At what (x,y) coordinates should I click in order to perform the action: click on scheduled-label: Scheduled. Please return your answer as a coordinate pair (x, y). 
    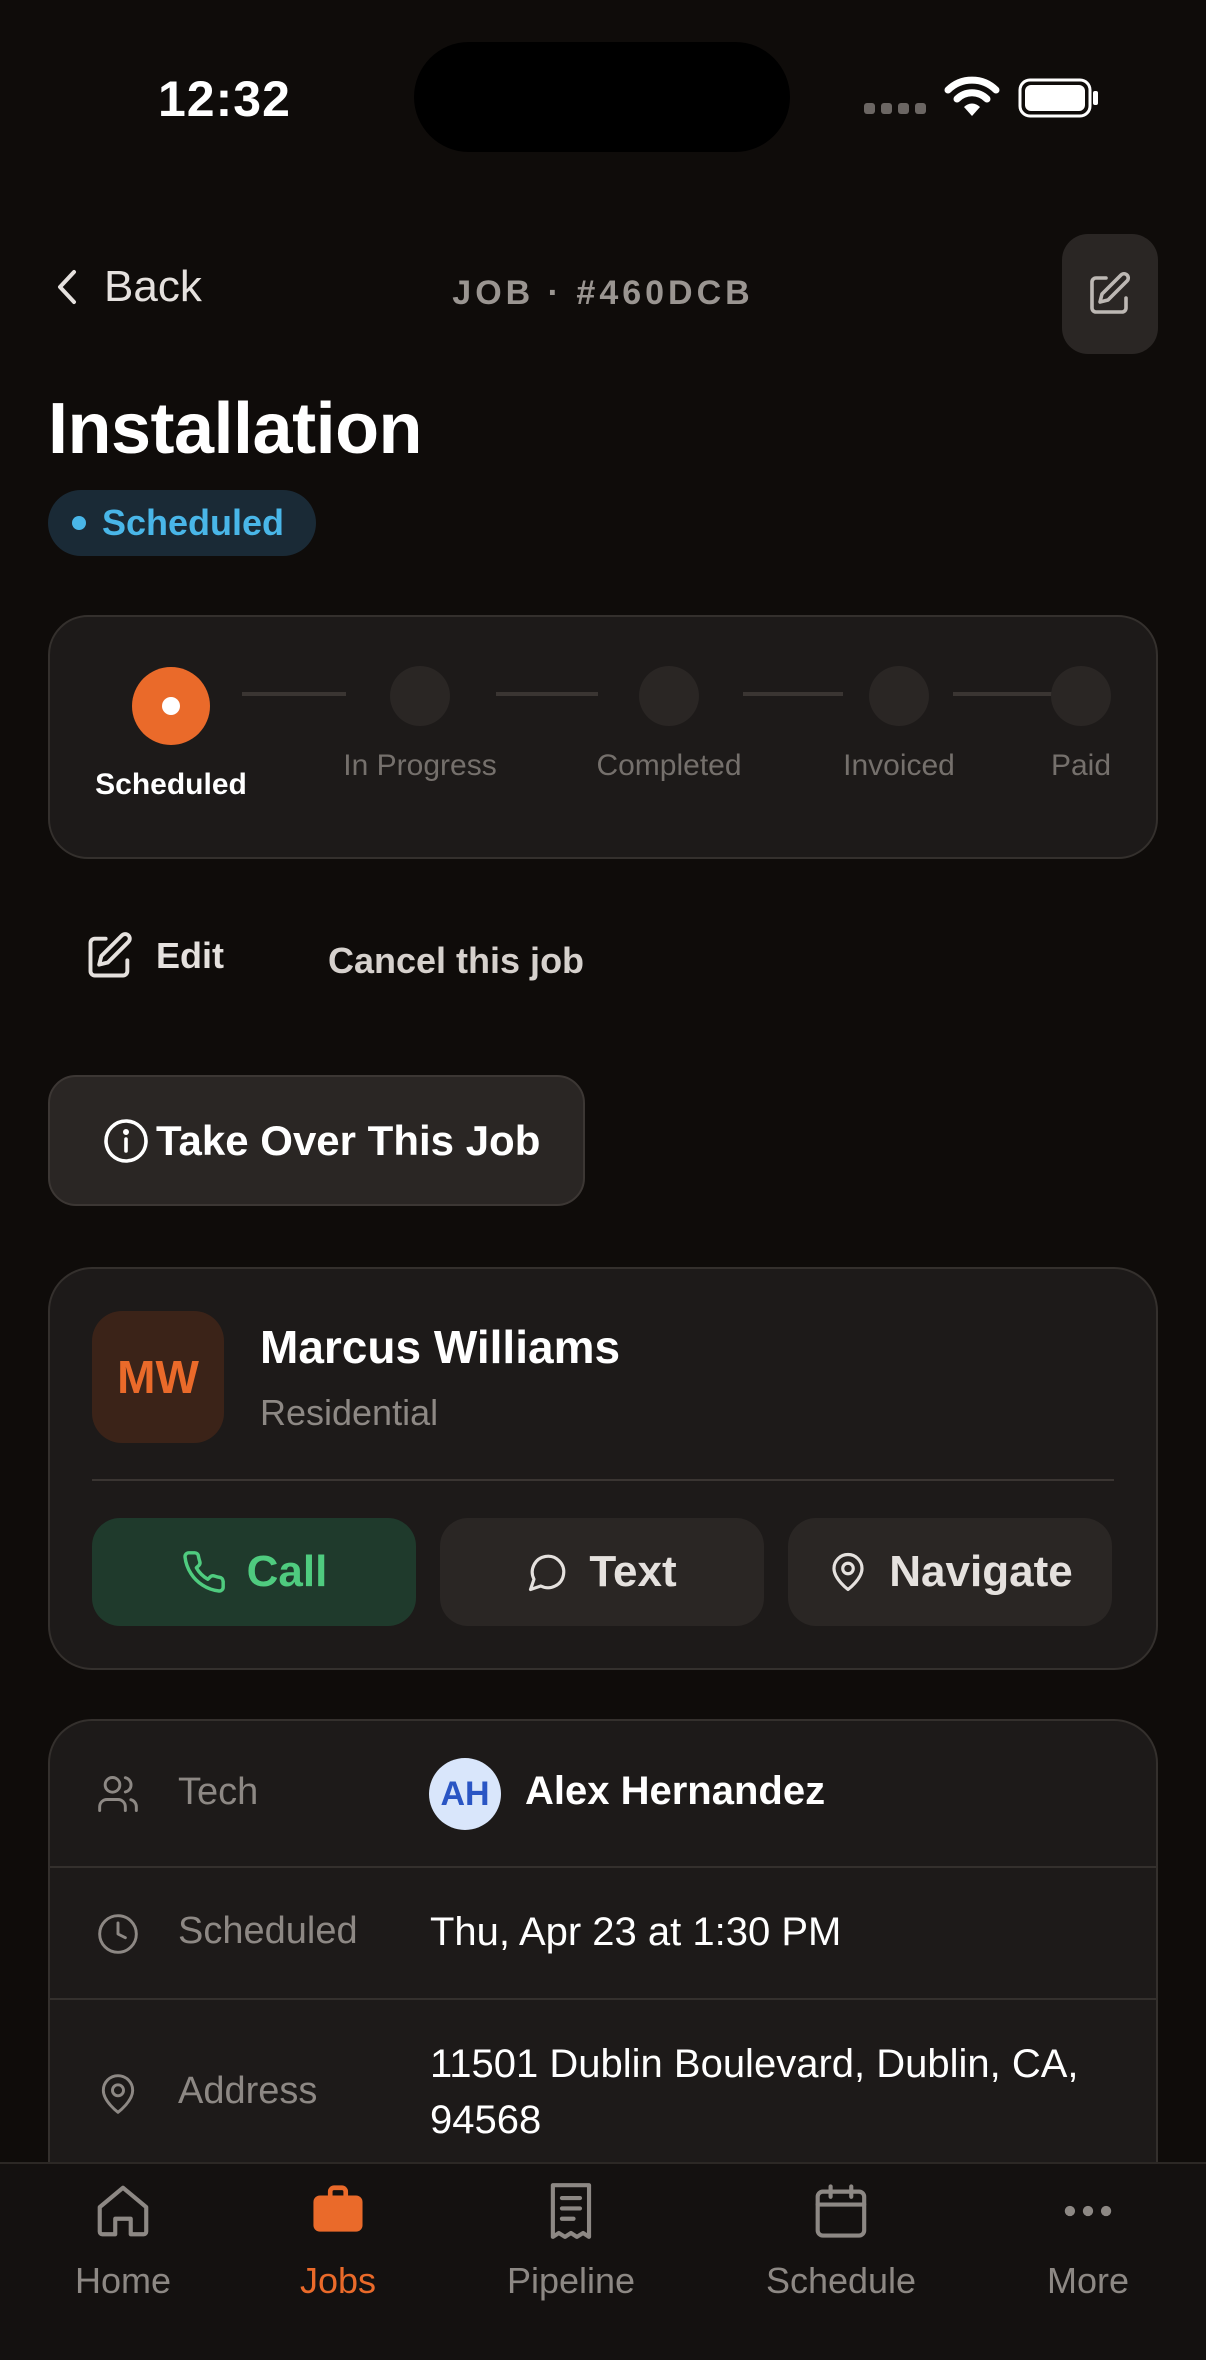
    Looking at the image, I should click on (268, 1931).